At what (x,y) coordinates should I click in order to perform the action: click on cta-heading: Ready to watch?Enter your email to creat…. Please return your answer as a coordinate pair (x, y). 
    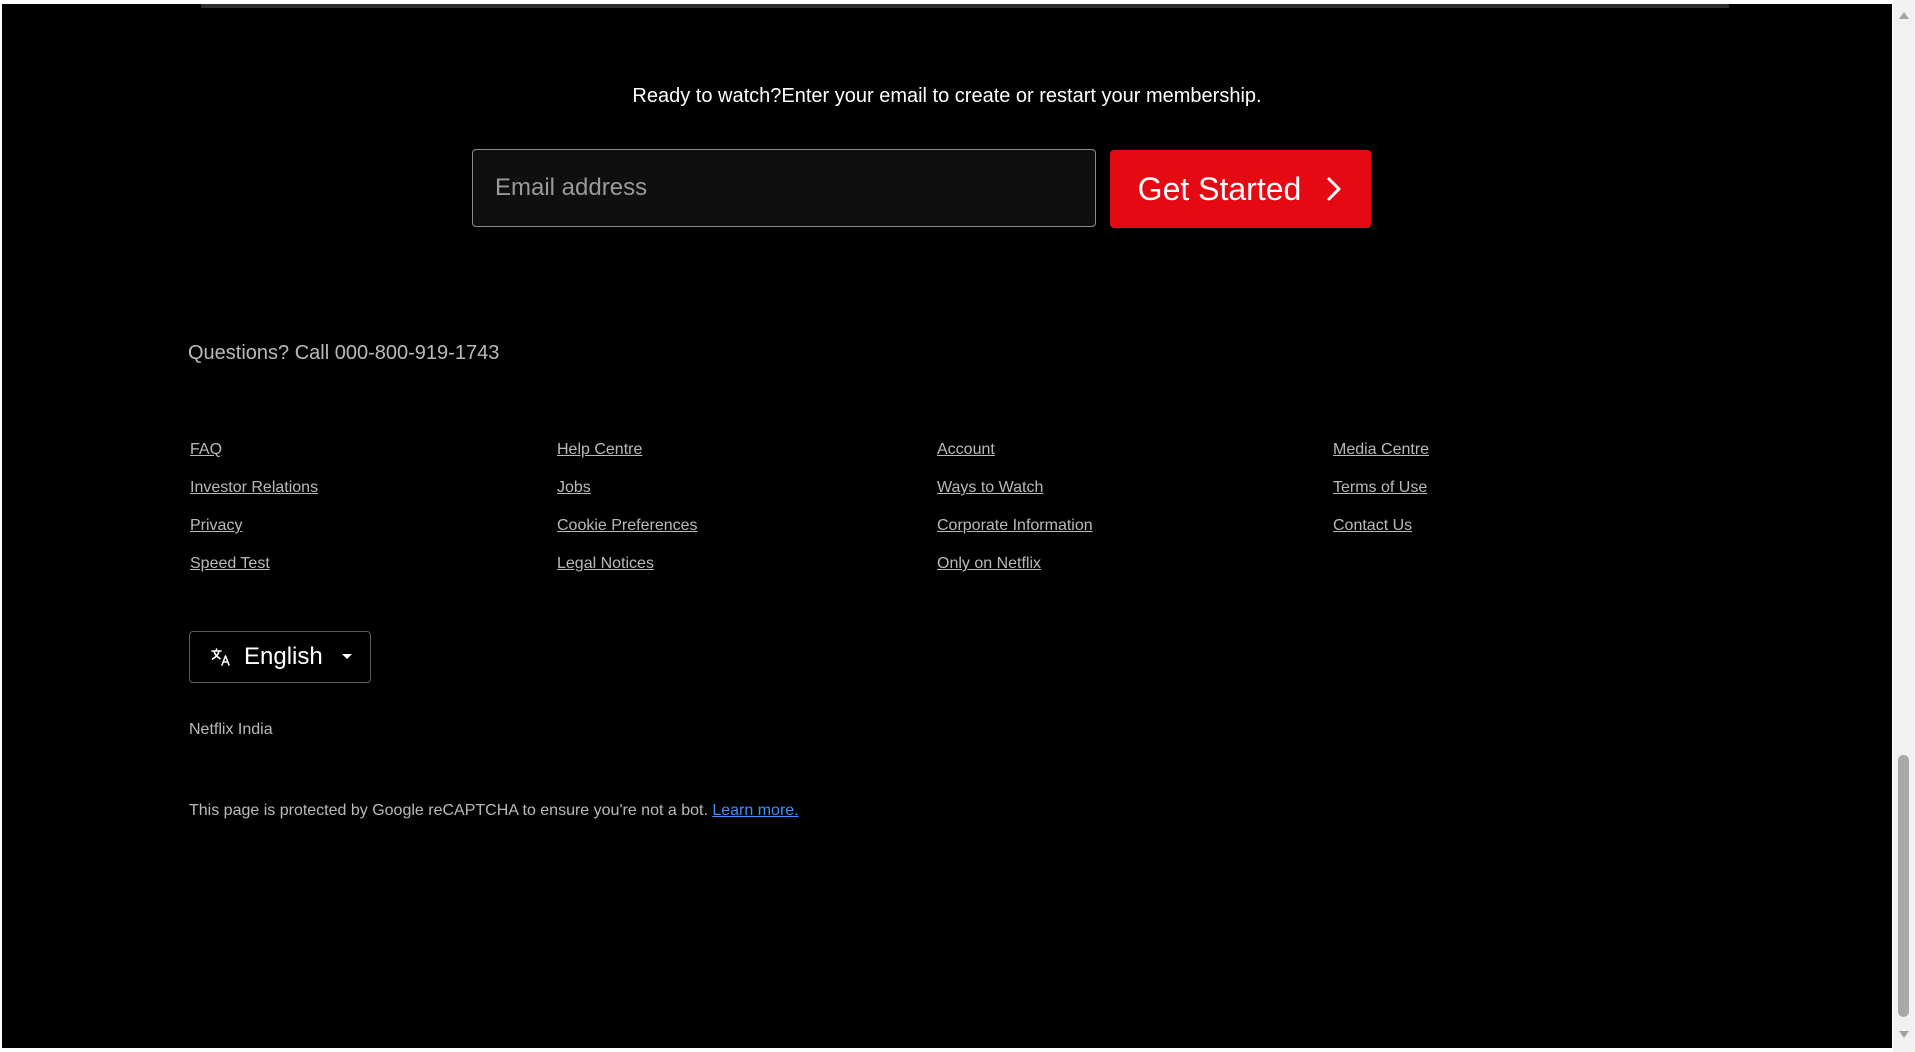
    Looking at the image, I should click on (947, 96).